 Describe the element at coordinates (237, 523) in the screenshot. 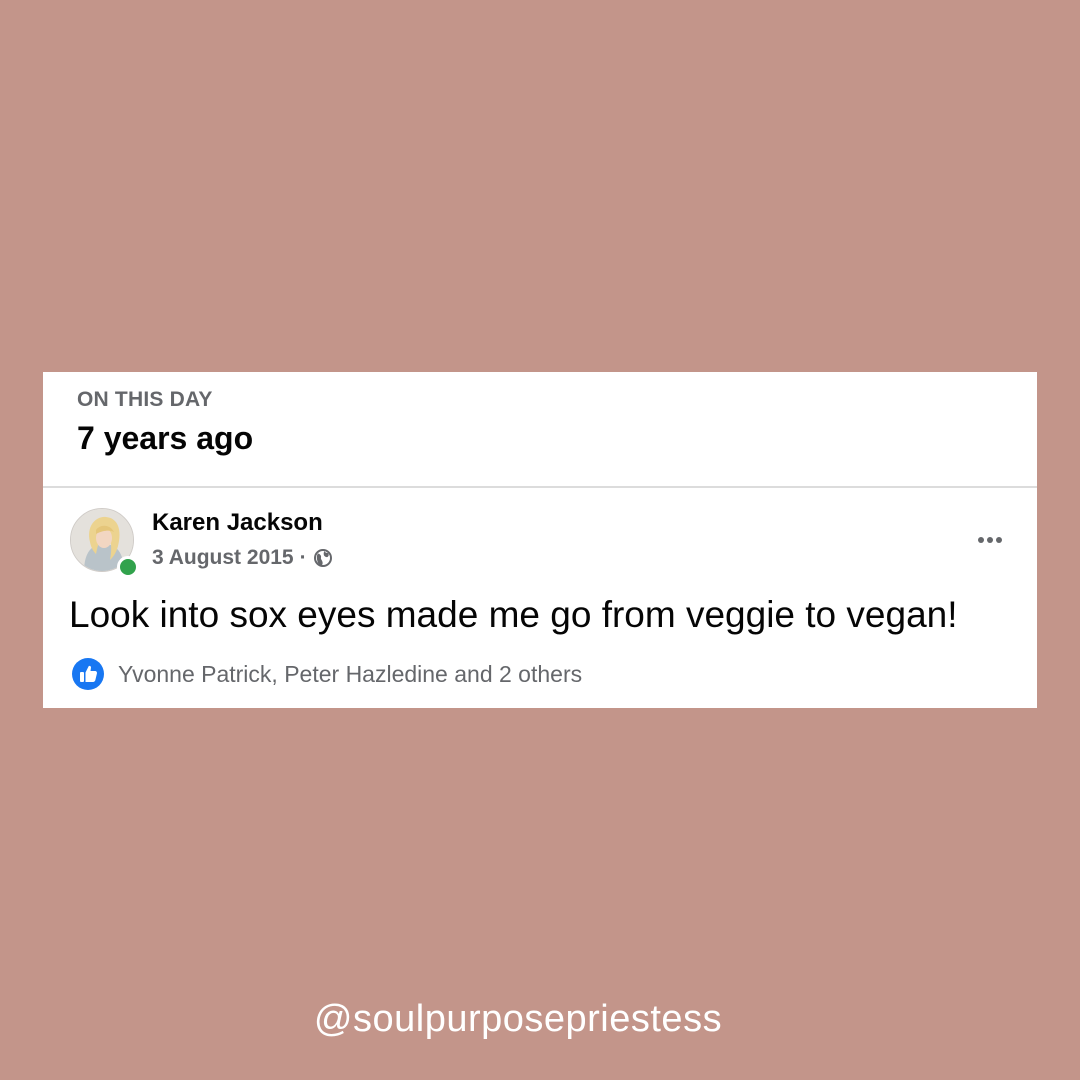

I see `author-name: Karen Jackson` at that location.